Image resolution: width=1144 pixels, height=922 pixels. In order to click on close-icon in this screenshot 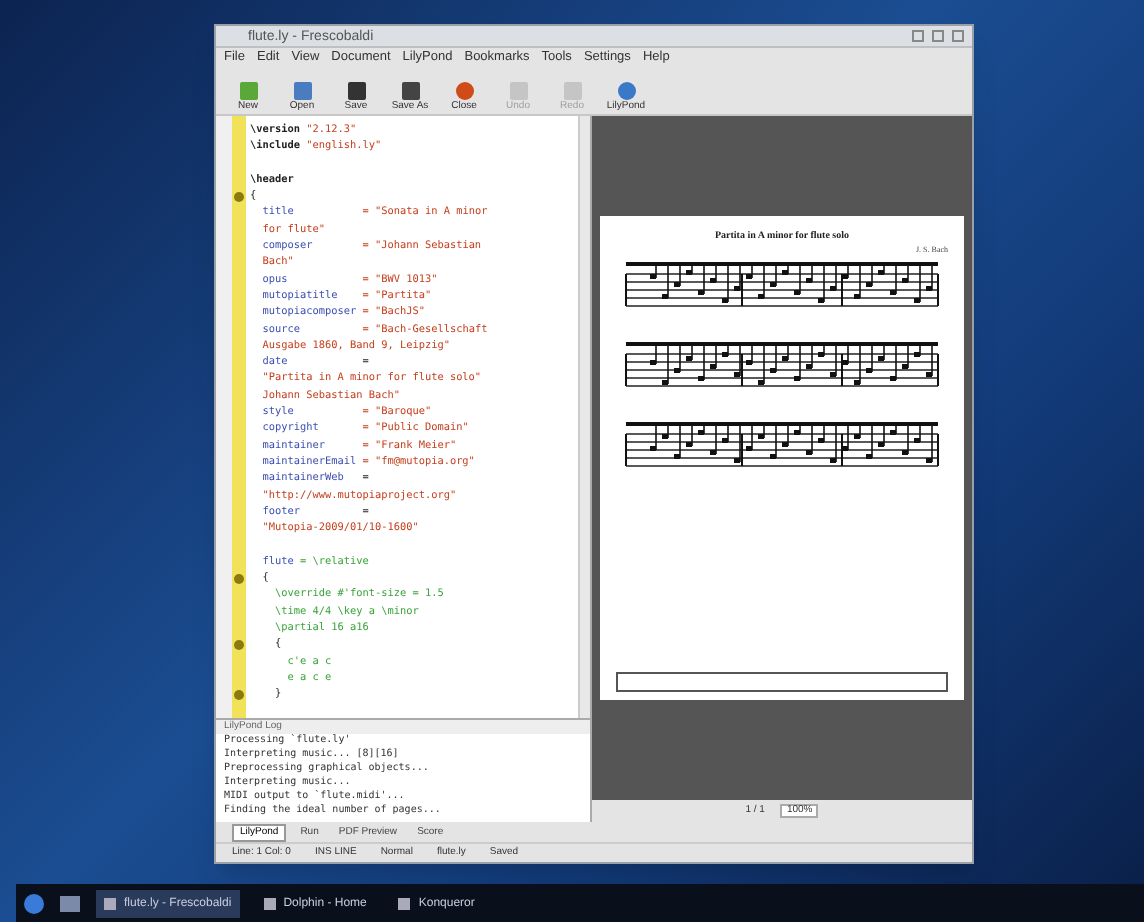, I will do `click(958, 36)`.